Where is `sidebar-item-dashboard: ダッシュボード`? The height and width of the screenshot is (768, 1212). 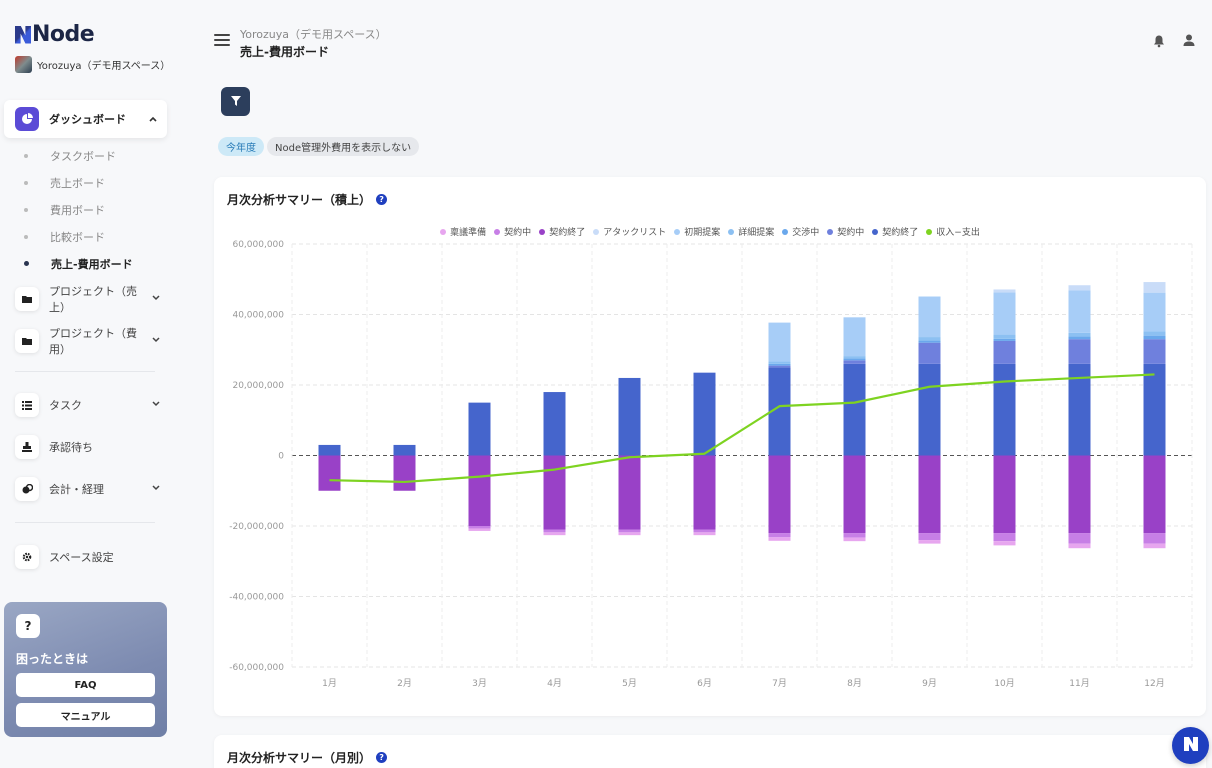 sidebar-item-dashboard: ダッシュボード is located at coordinates (85, 119).